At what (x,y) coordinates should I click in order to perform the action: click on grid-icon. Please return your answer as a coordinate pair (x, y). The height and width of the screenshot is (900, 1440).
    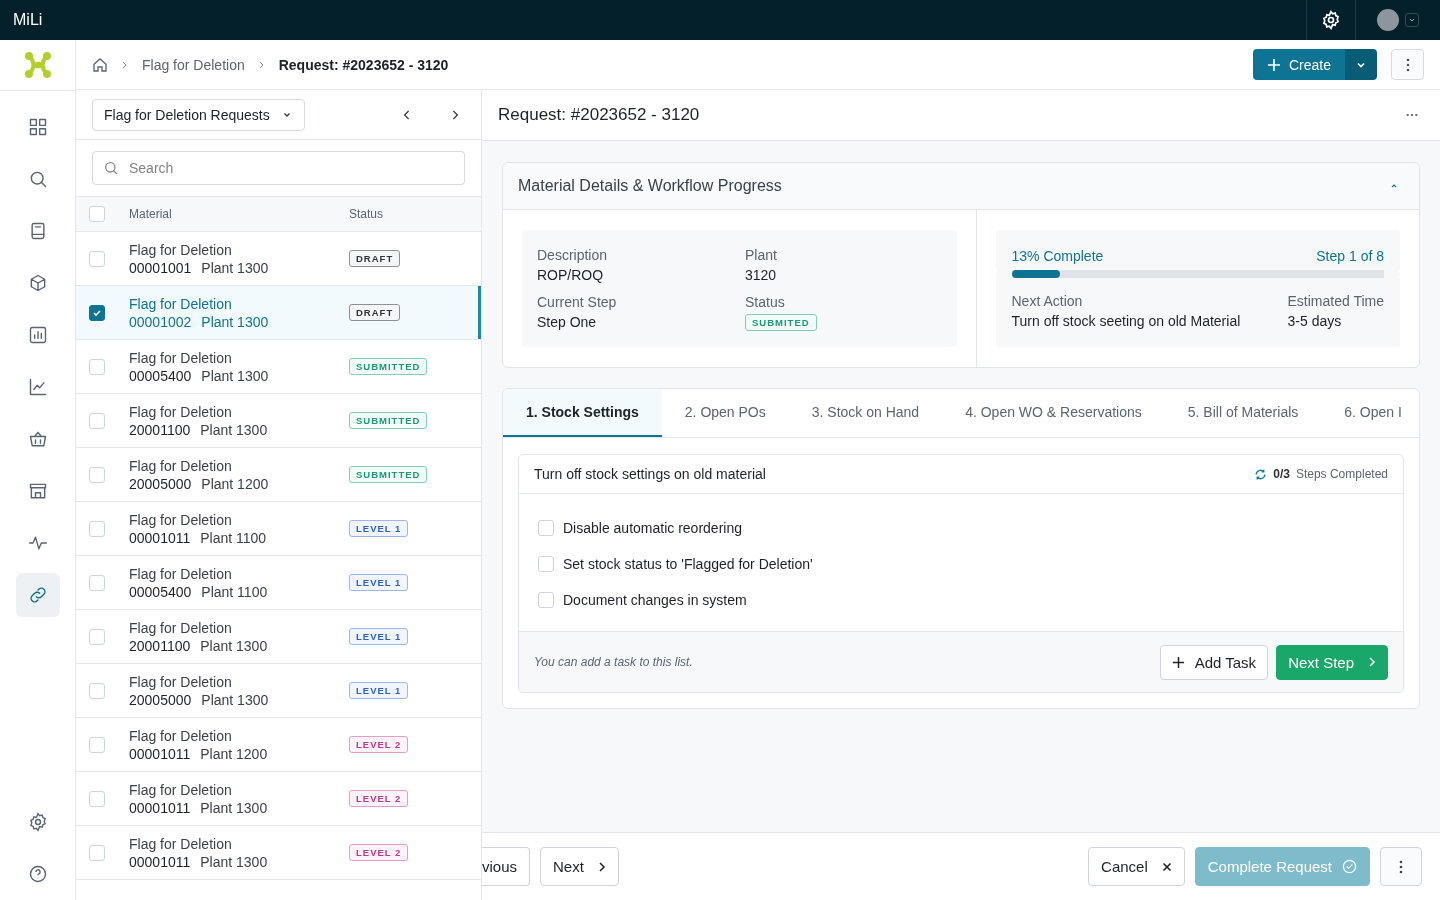
    Looking at the image, I should click on (37, 127).